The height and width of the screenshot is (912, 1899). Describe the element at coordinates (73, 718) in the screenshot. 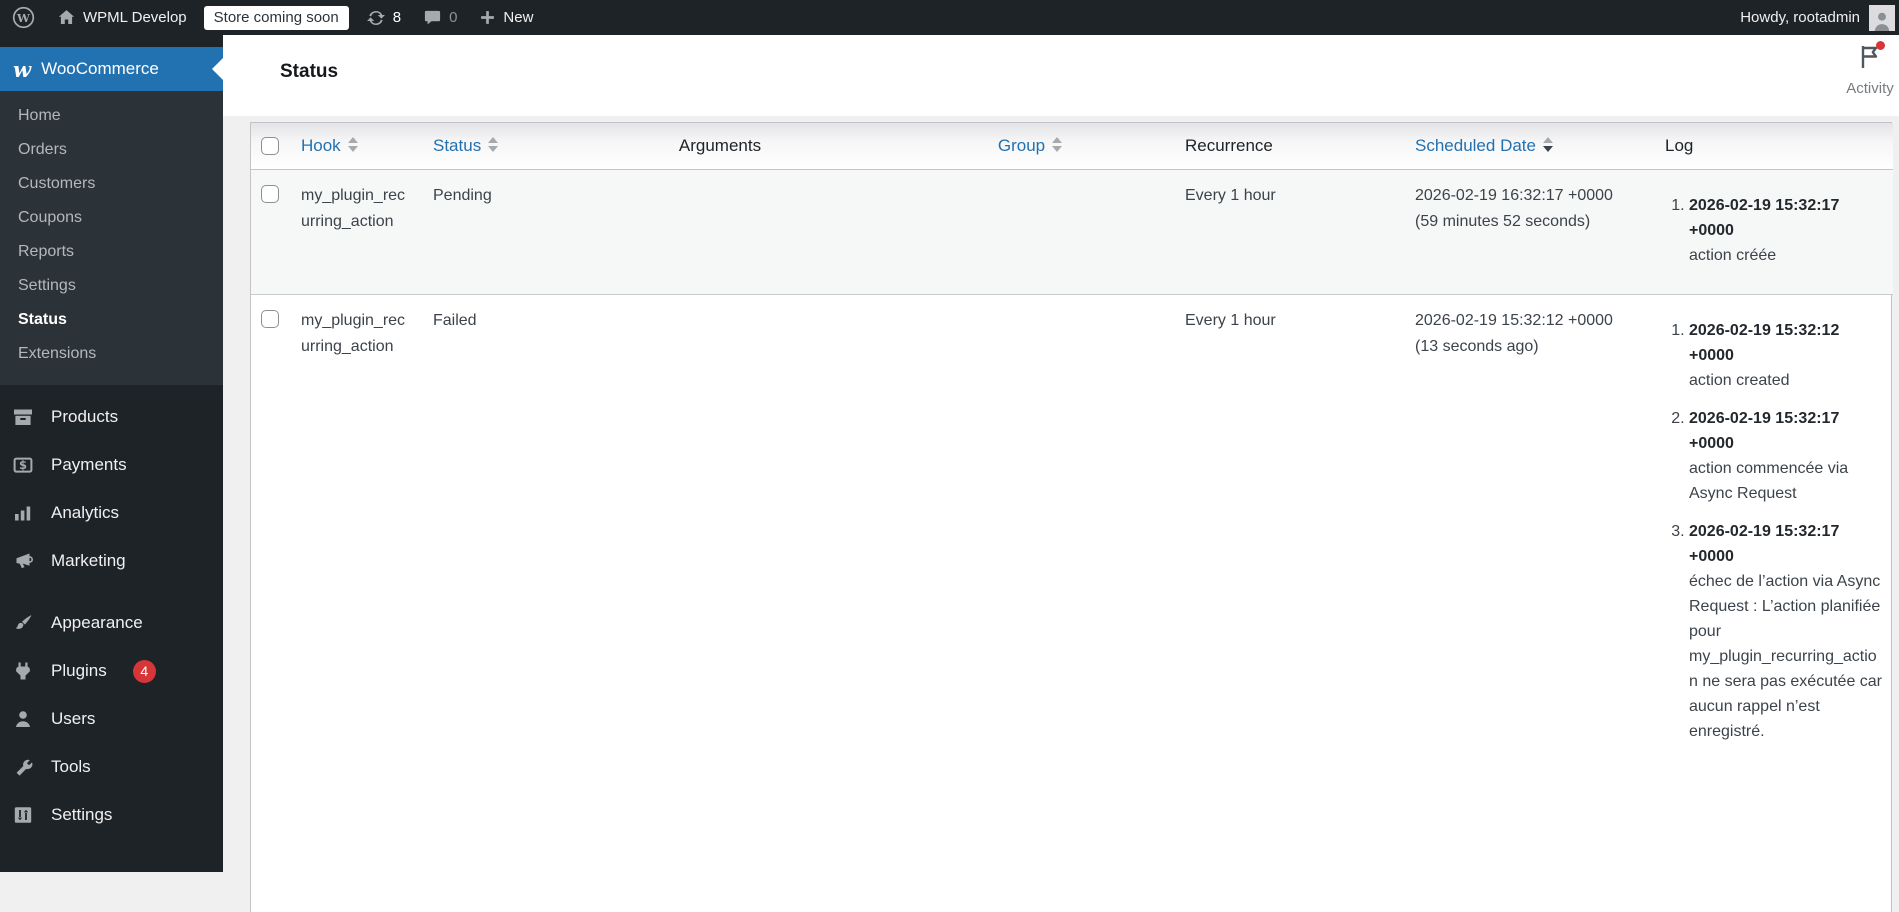

I see `sidebar-item-label: Users` at that location.